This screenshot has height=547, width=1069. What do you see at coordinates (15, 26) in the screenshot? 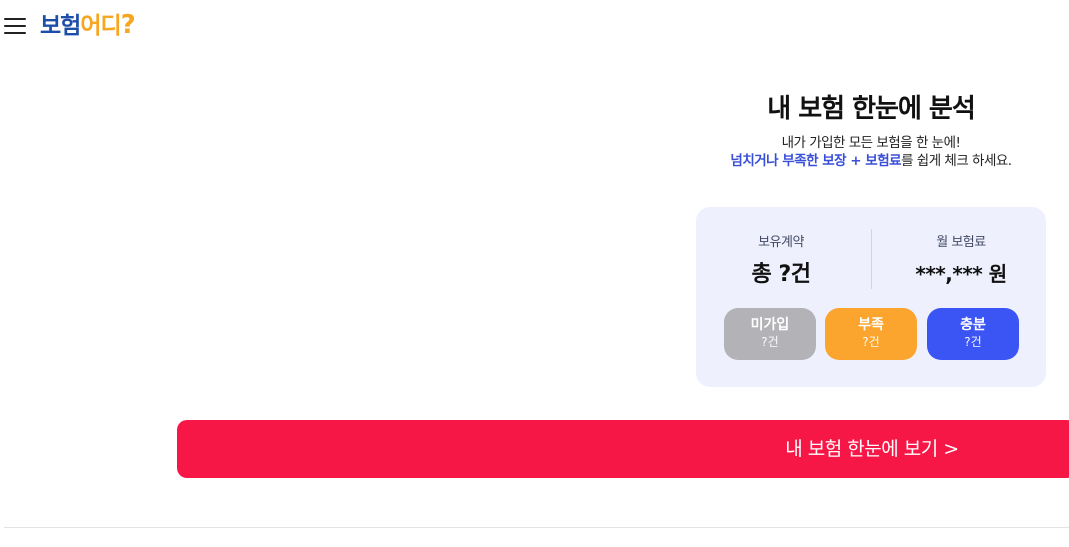
I see `hamburger-menu-icon` at bounding box center [15, 26].